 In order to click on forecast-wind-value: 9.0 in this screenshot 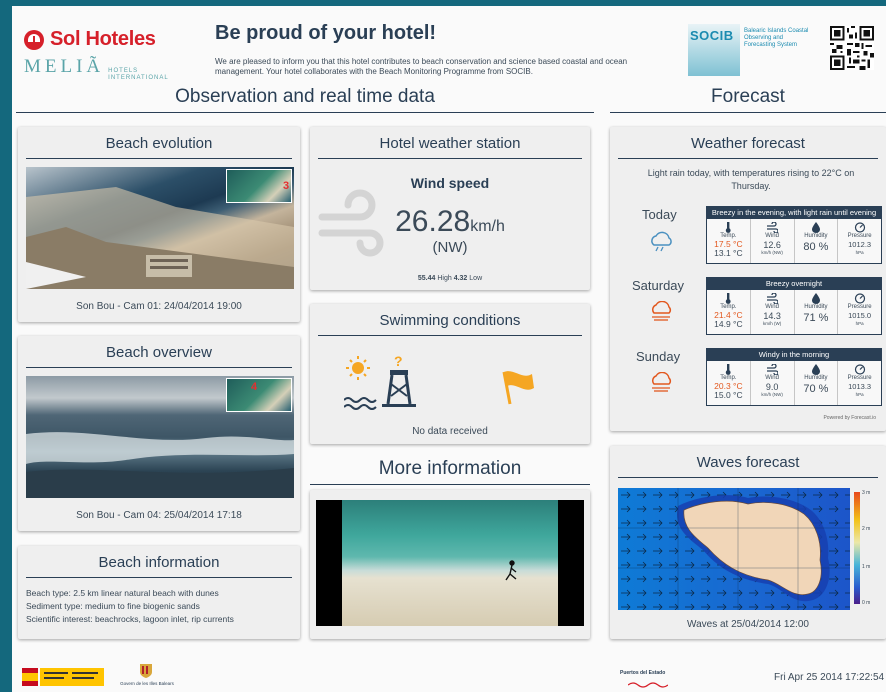, I will do `click(772, 387)`.